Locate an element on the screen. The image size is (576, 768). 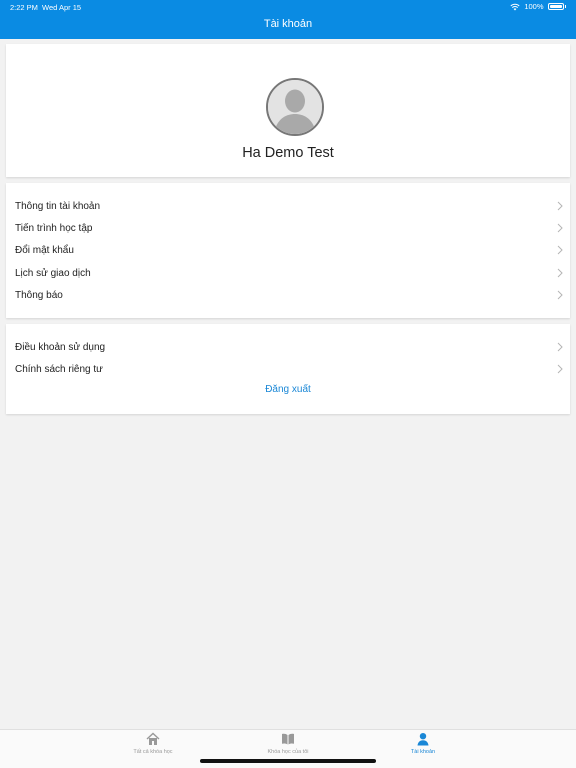
wifi-icon is located at coordinates (515, 6).